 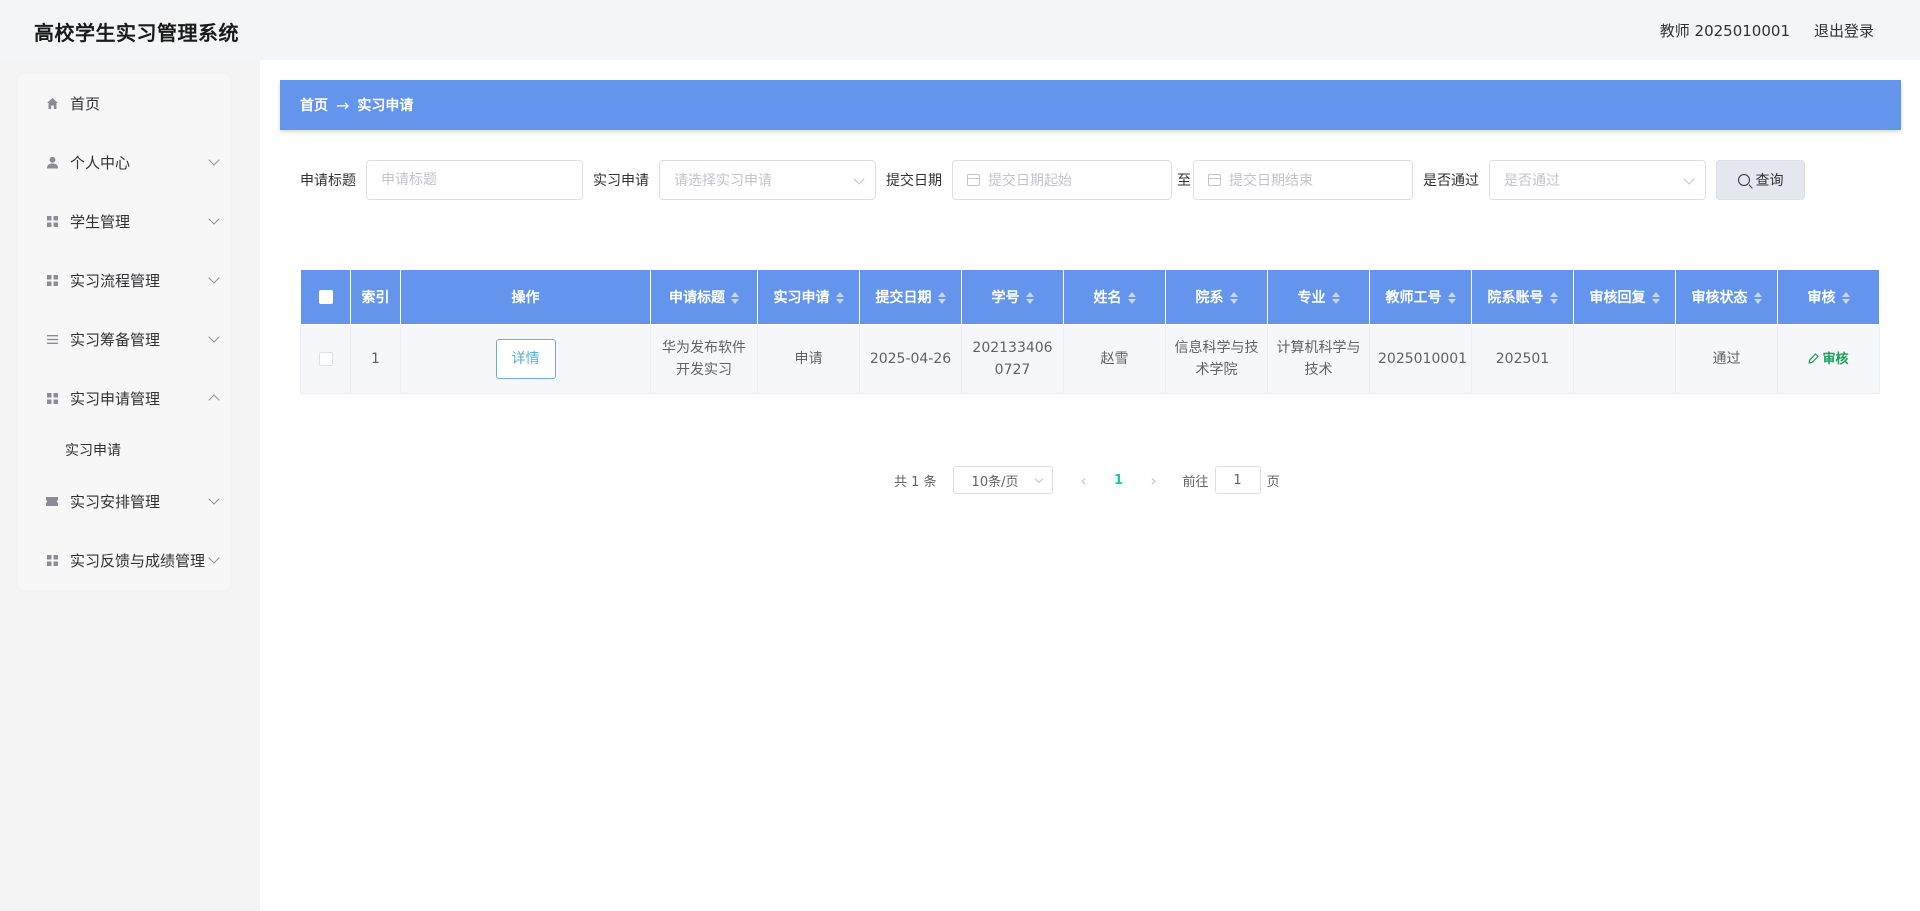 What do you see at coordinates (85, 104) in the screenshot?
I see `sidebar-item-label: 首页` at bounding box center [85, 104].